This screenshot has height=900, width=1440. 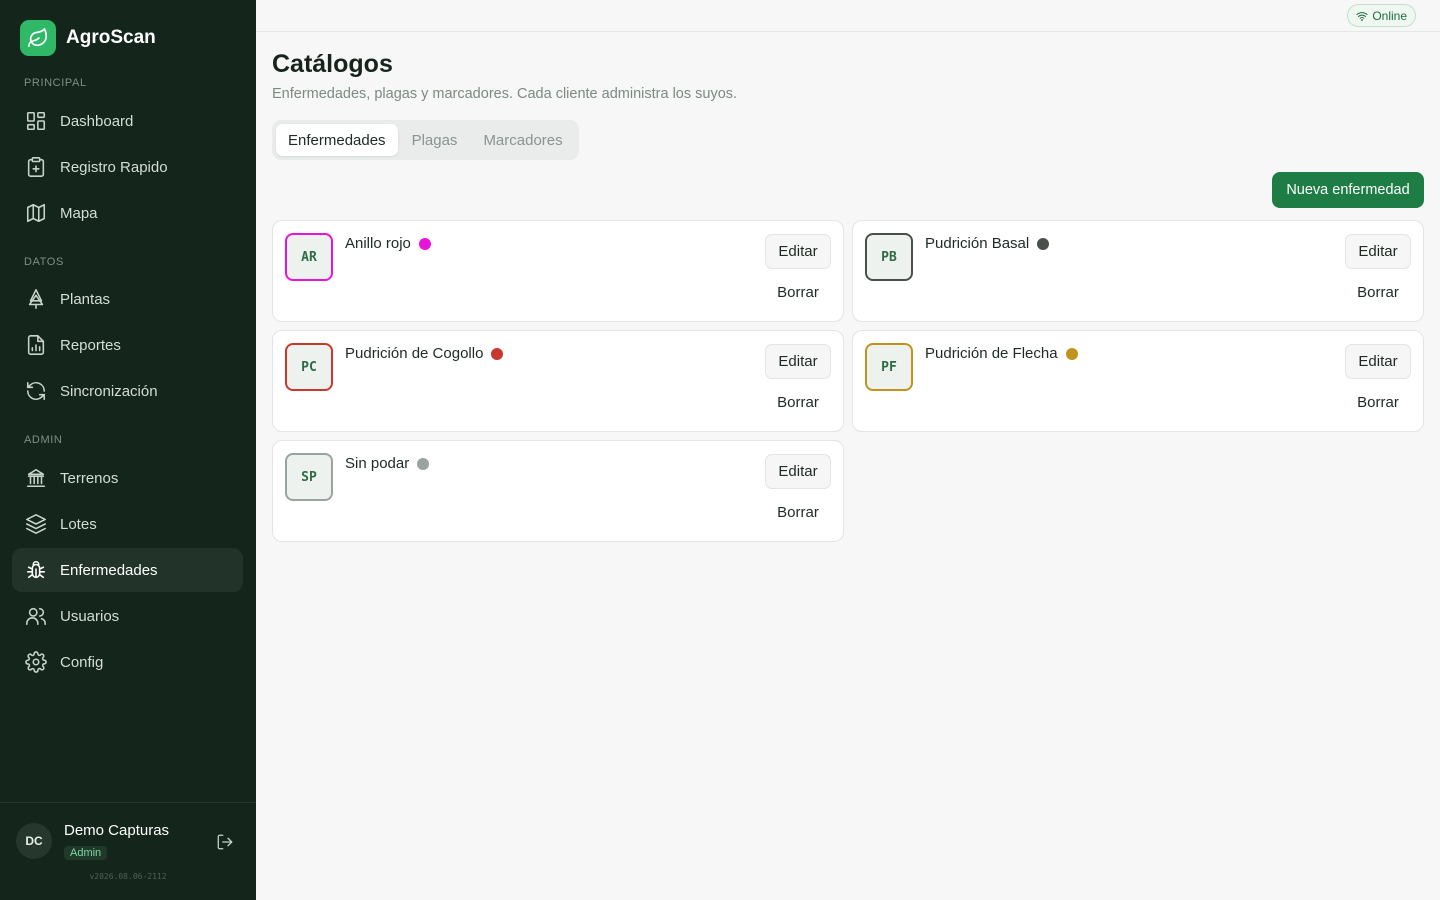 What do you see at coordinates (78, 524) in the screenshot?
I see `nav-label: Lotes` at bounding box center [78, 524].